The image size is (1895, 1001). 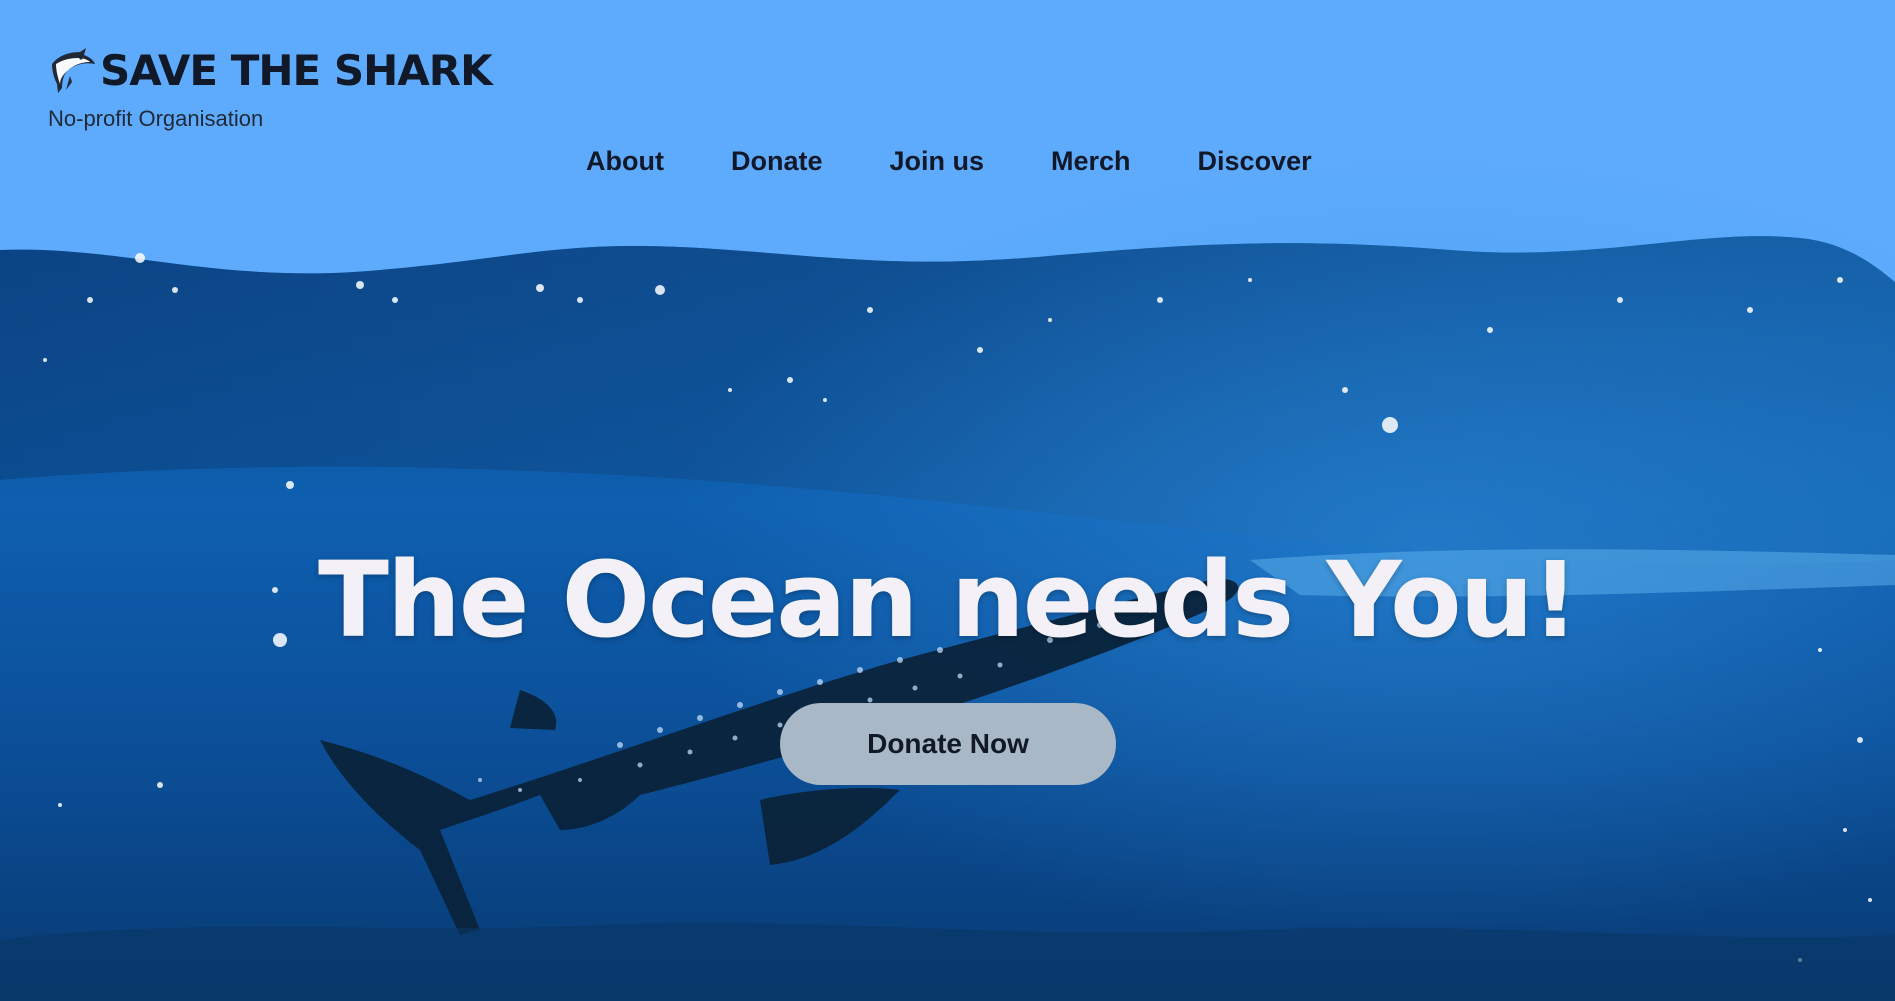 What do you see at coordinates (948, 600) in the screenshot?
I see `hero-headline: The Ocean needs You!` at bounding box center [948, 600].